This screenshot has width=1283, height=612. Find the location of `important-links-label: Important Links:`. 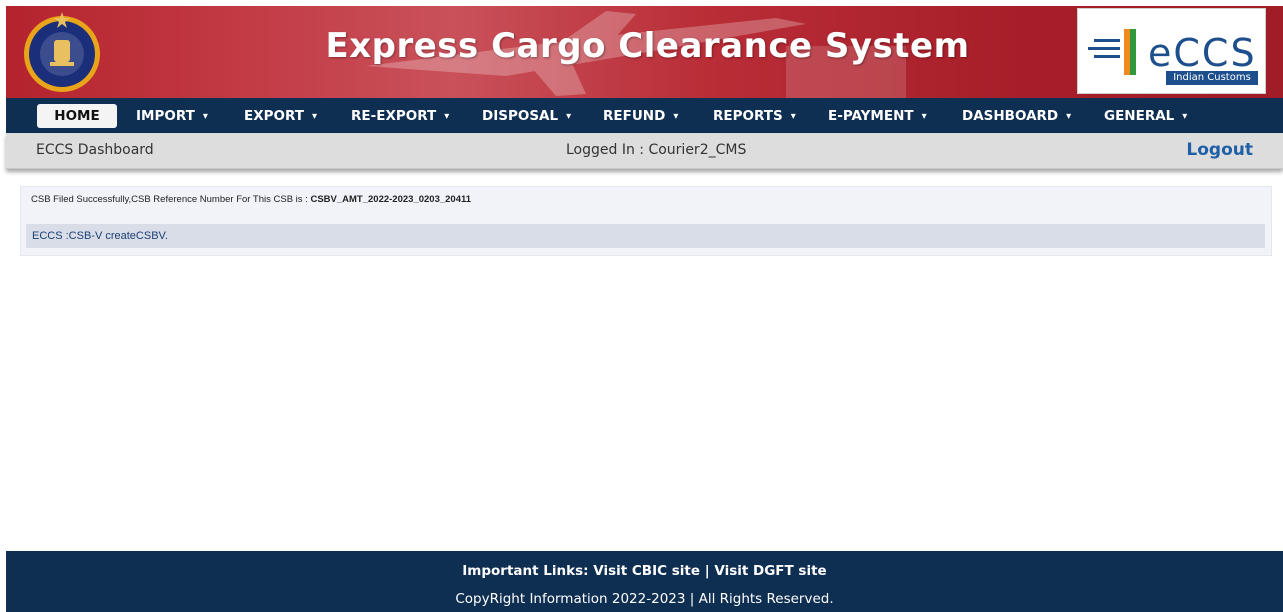

important-links-label: Important Links: is located at coordinates (528, 571).